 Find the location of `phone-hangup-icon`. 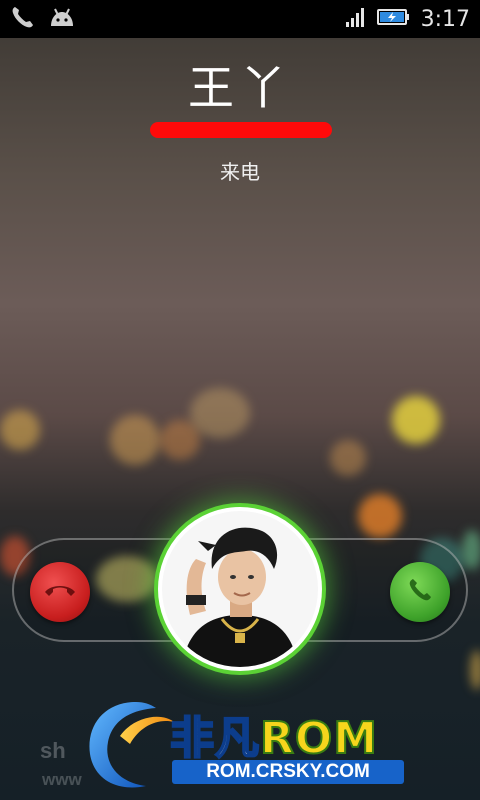

phone-hangup-icon is located at coordinates (60, 592).